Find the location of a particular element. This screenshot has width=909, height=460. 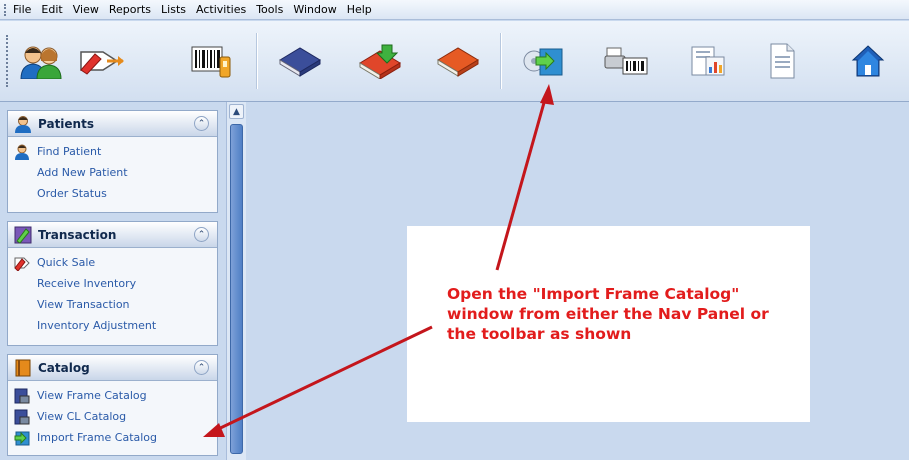

toolbar-book-download-button is located at coordinates (380, 61).